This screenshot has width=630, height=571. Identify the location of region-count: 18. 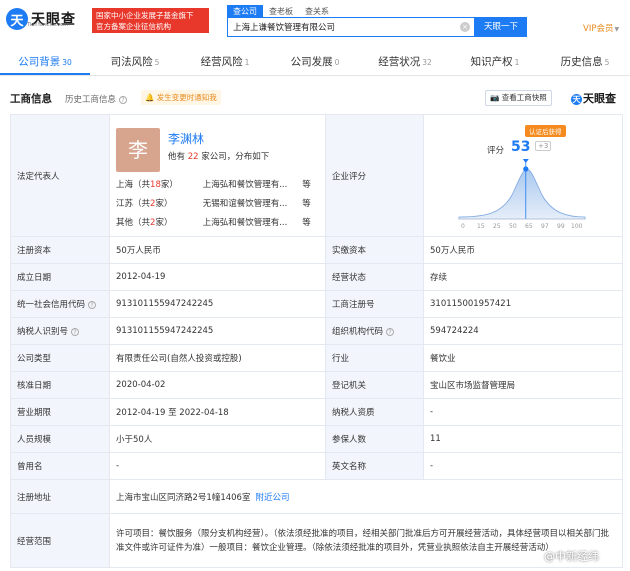
(155, 185).